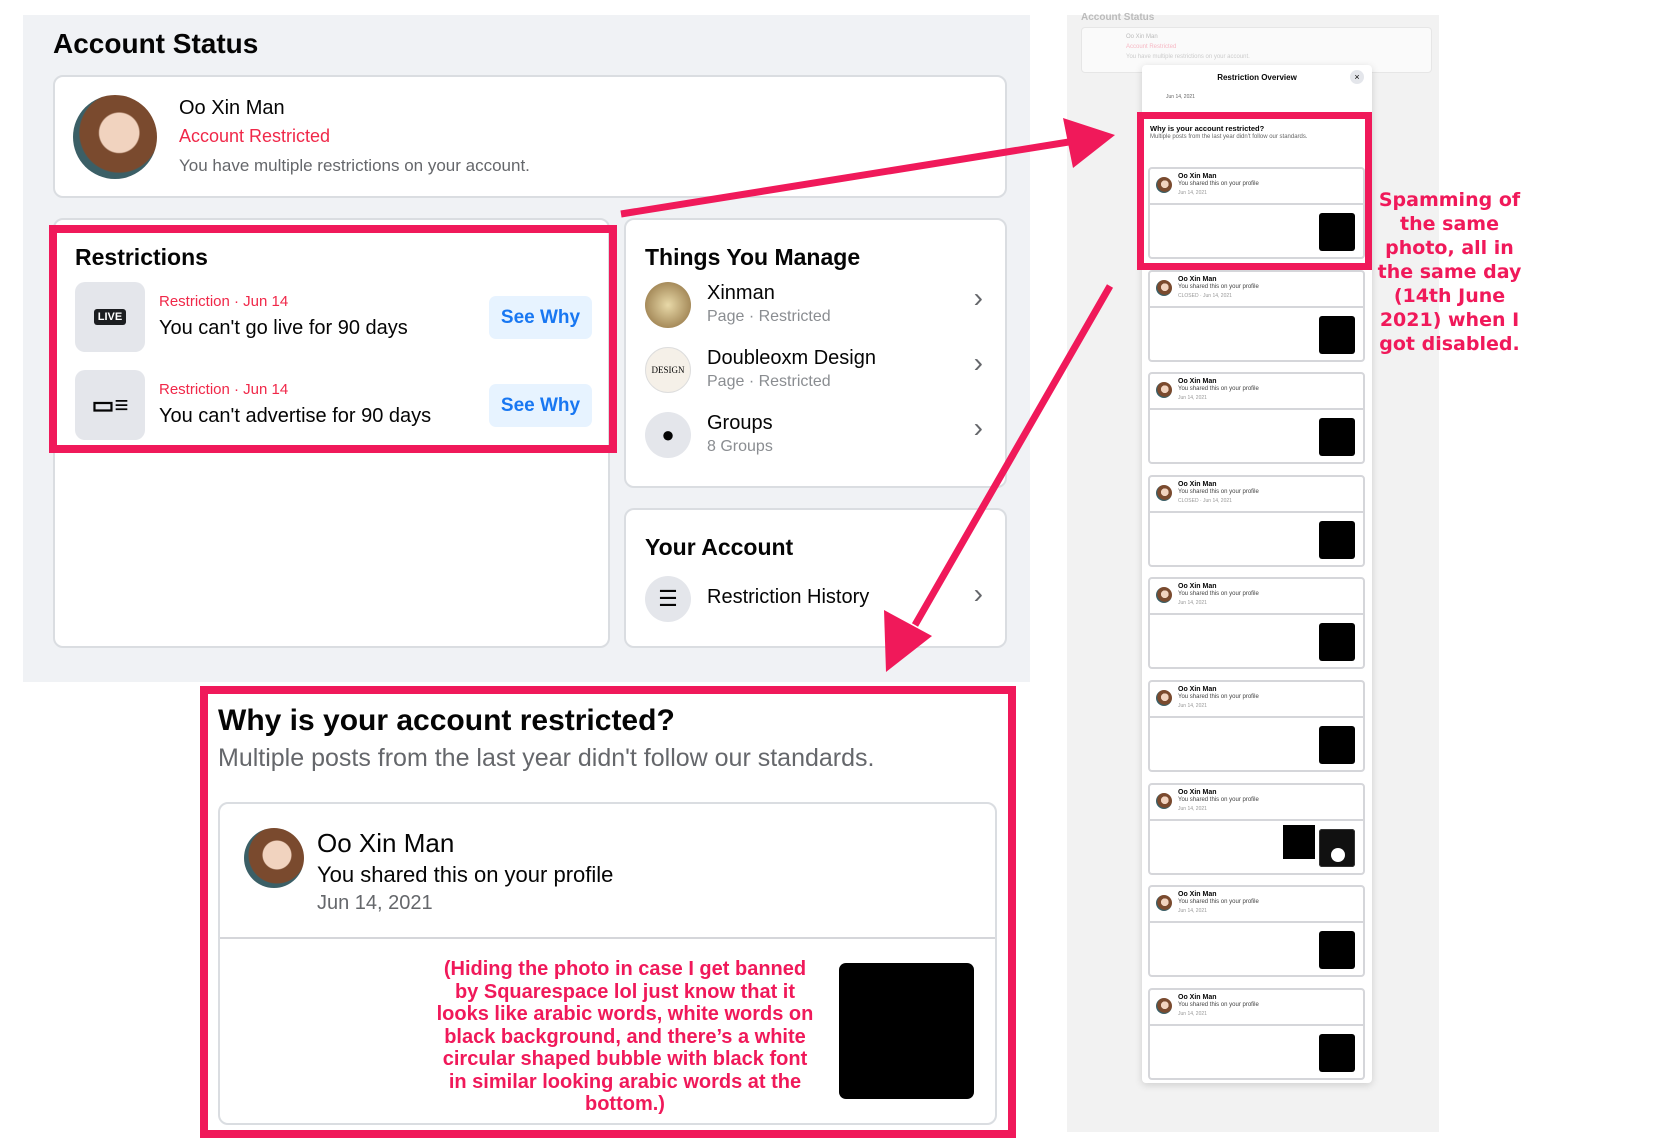  I want to click on annotation-arrows, so click(867, 395).